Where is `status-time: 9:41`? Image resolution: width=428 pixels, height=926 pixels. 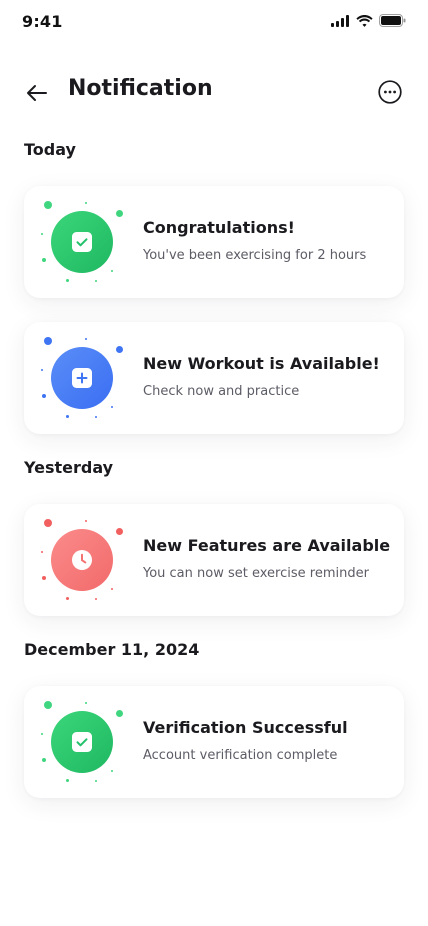 status-time: 9:41 is located at coordinates (42, 21).